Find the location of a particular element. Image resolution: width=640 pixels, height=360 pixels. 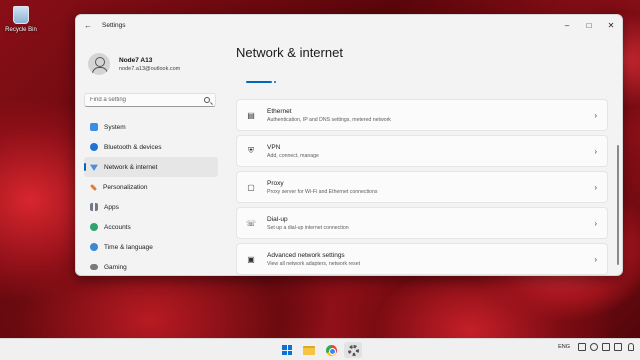

brush-icon is located at coordinates (93, 187).